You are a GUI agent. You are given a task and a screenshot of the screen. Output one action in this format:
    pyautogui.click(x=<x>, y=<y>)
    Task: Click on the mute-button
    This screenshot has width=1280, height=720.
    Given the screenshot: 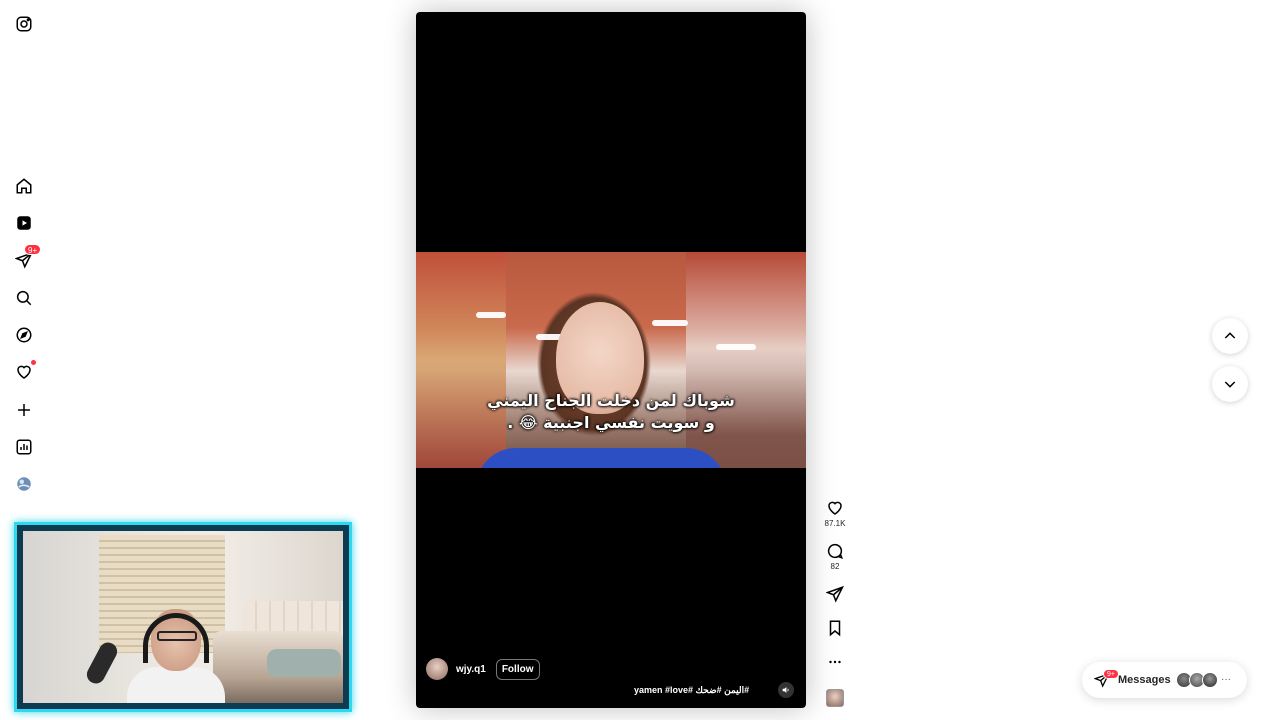 What is the action you would take?
    pyautogui.click(x=786, y=690)
    